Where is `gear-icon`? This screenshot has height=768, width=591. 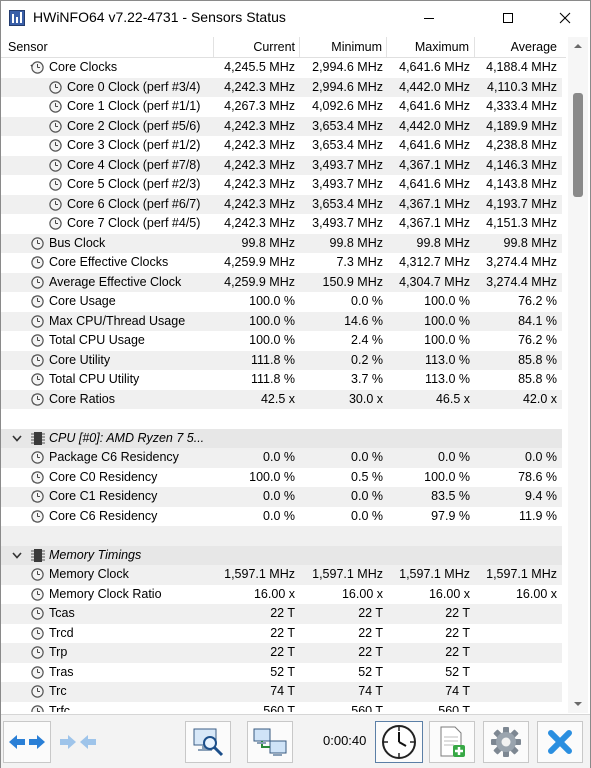
gear-icon is located at coordinates (506, 742).